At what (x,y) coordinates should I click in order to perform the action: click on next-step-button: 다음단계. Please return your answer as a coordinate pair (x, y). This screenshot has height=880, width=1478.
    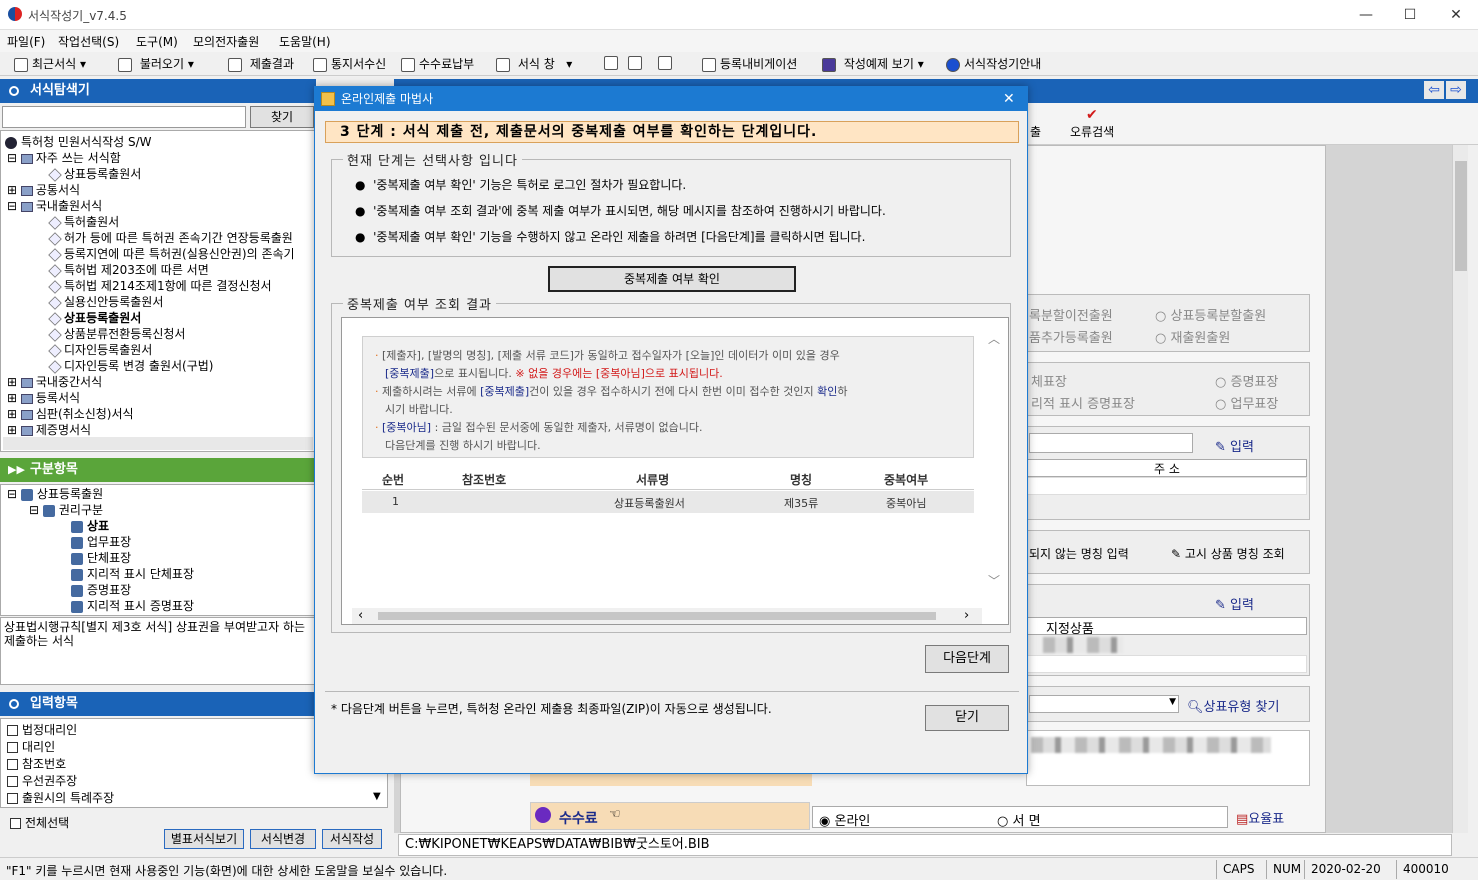
    Looking at the image, I should click on (967, 659).